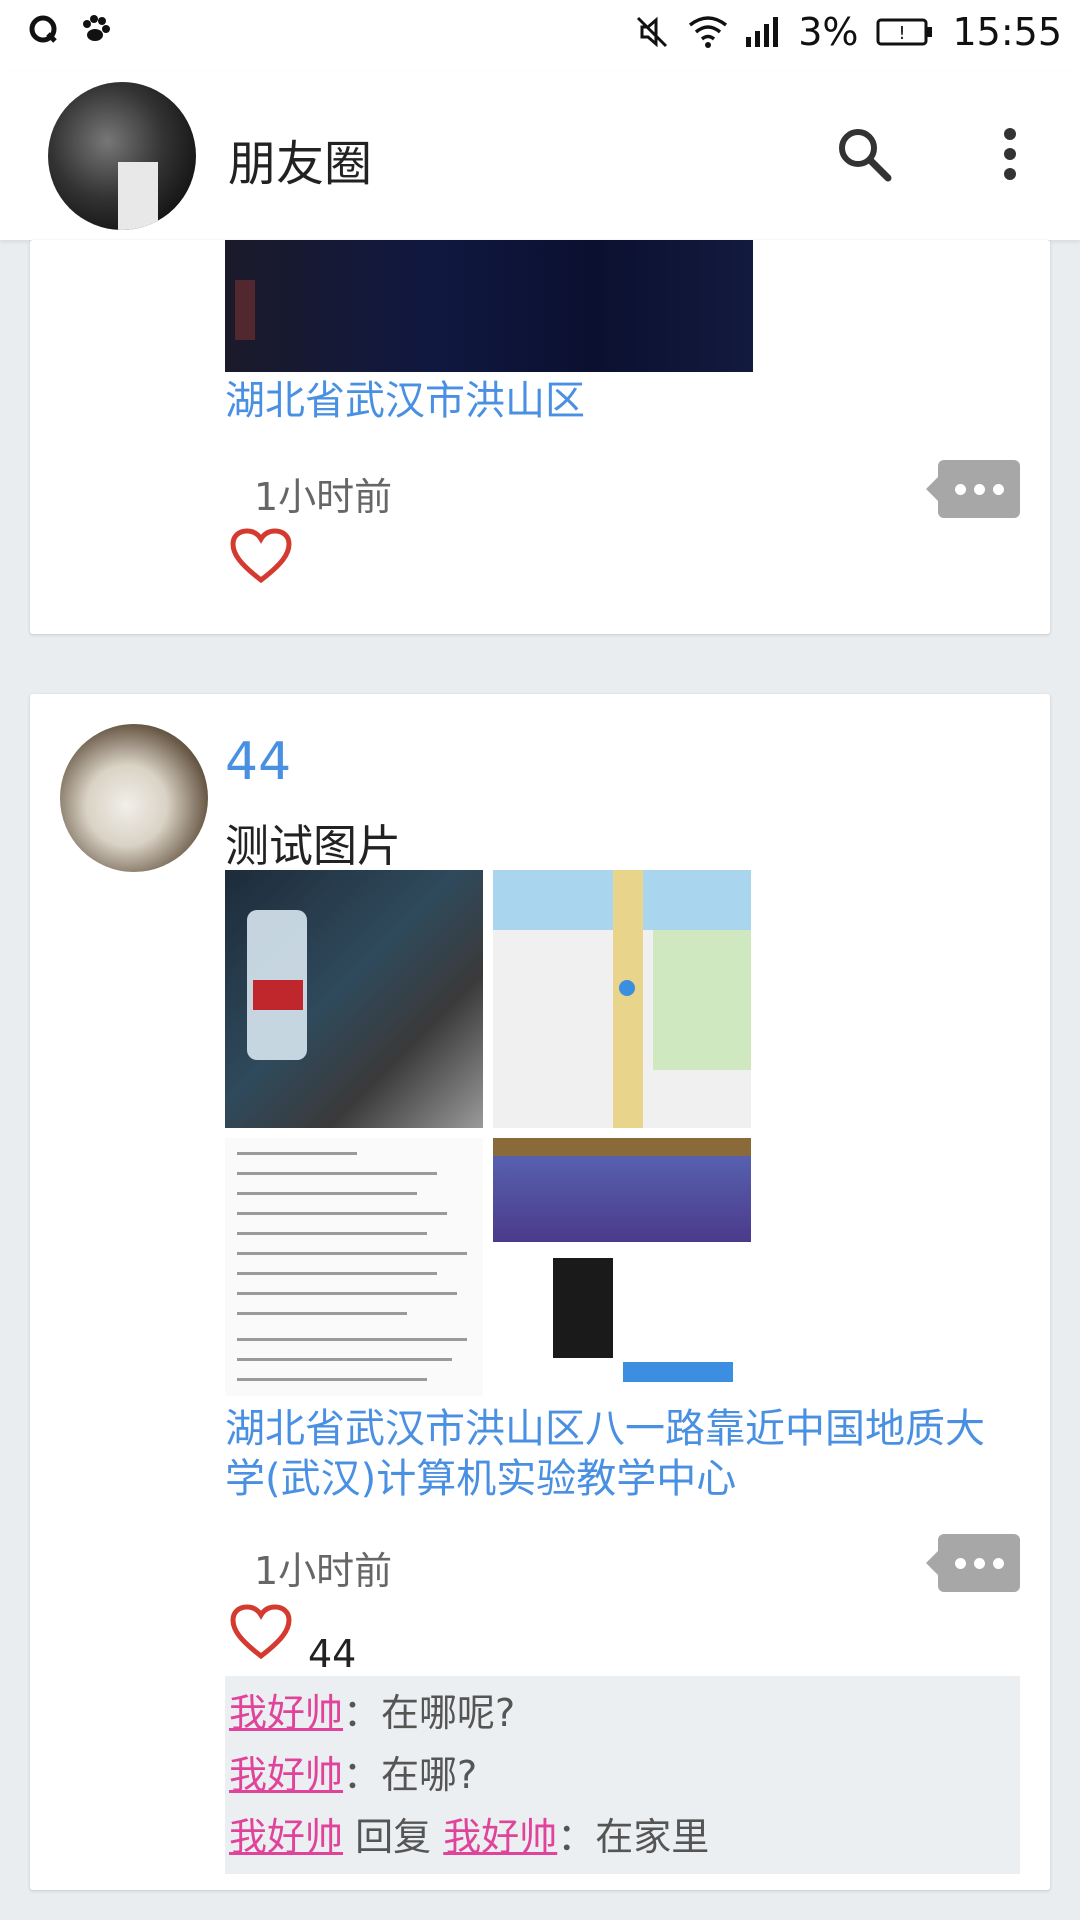  I want to click on author-avatar, so click(134, 798).